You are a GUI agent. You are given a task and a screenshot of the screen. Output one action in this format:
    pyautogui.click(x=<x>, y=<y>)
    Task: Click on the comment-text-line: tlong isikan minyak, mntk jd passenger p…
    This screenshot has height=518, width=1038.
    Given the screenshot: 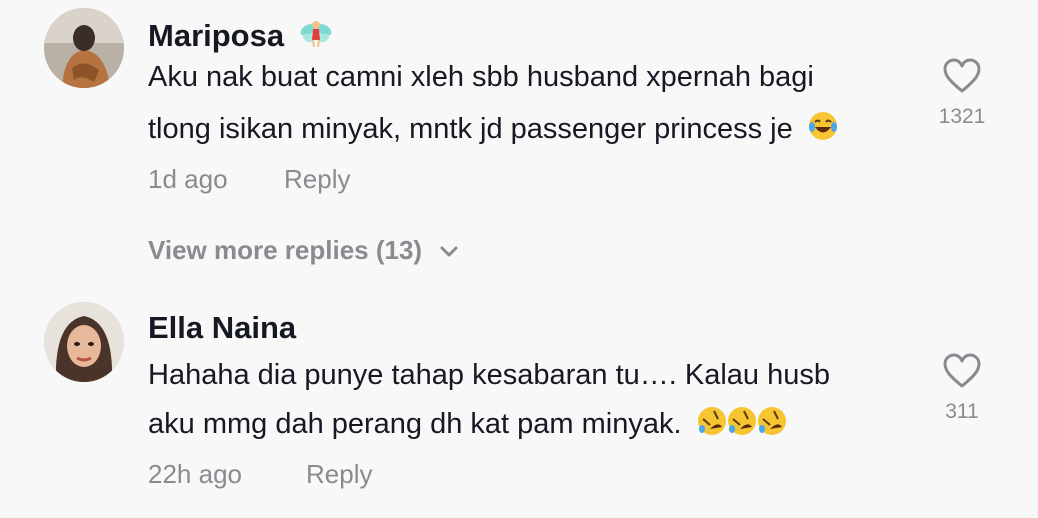 What is the action you would take?
    pyautogui.click(x=493, y=129)
    